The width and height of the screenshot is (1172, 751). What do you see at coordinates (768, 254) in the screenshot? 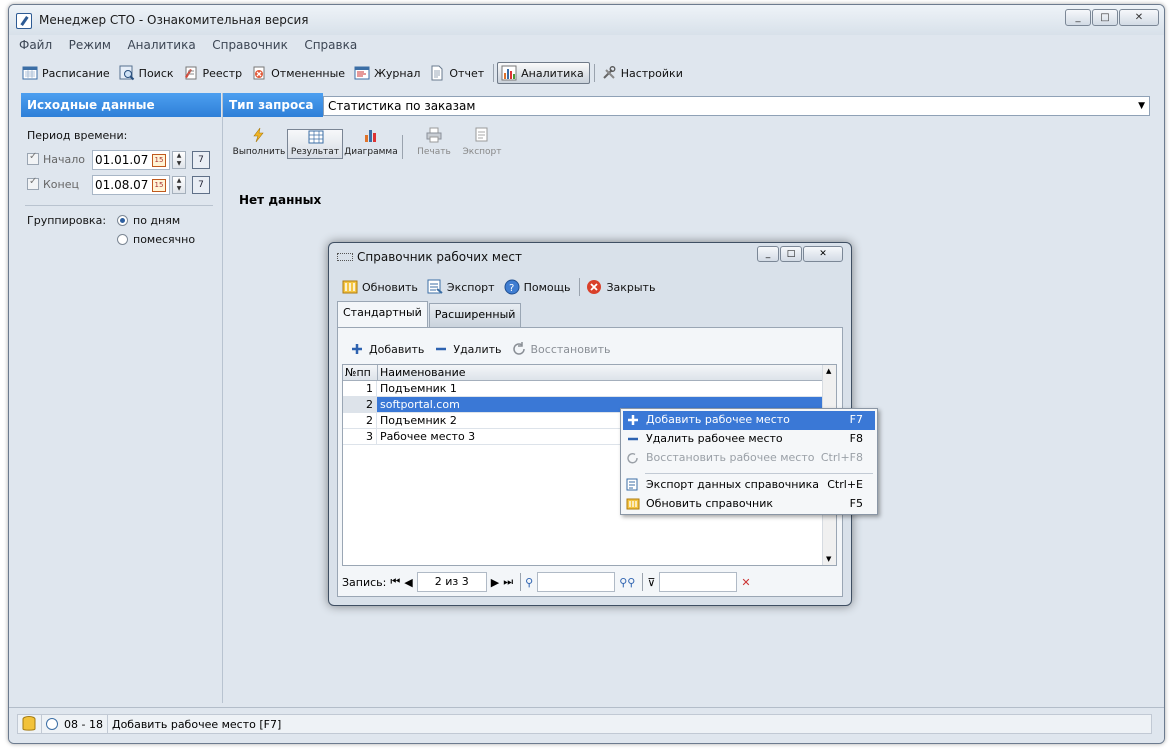
I see `dialog-minimize-button: _` at bounding box center [768, 254].